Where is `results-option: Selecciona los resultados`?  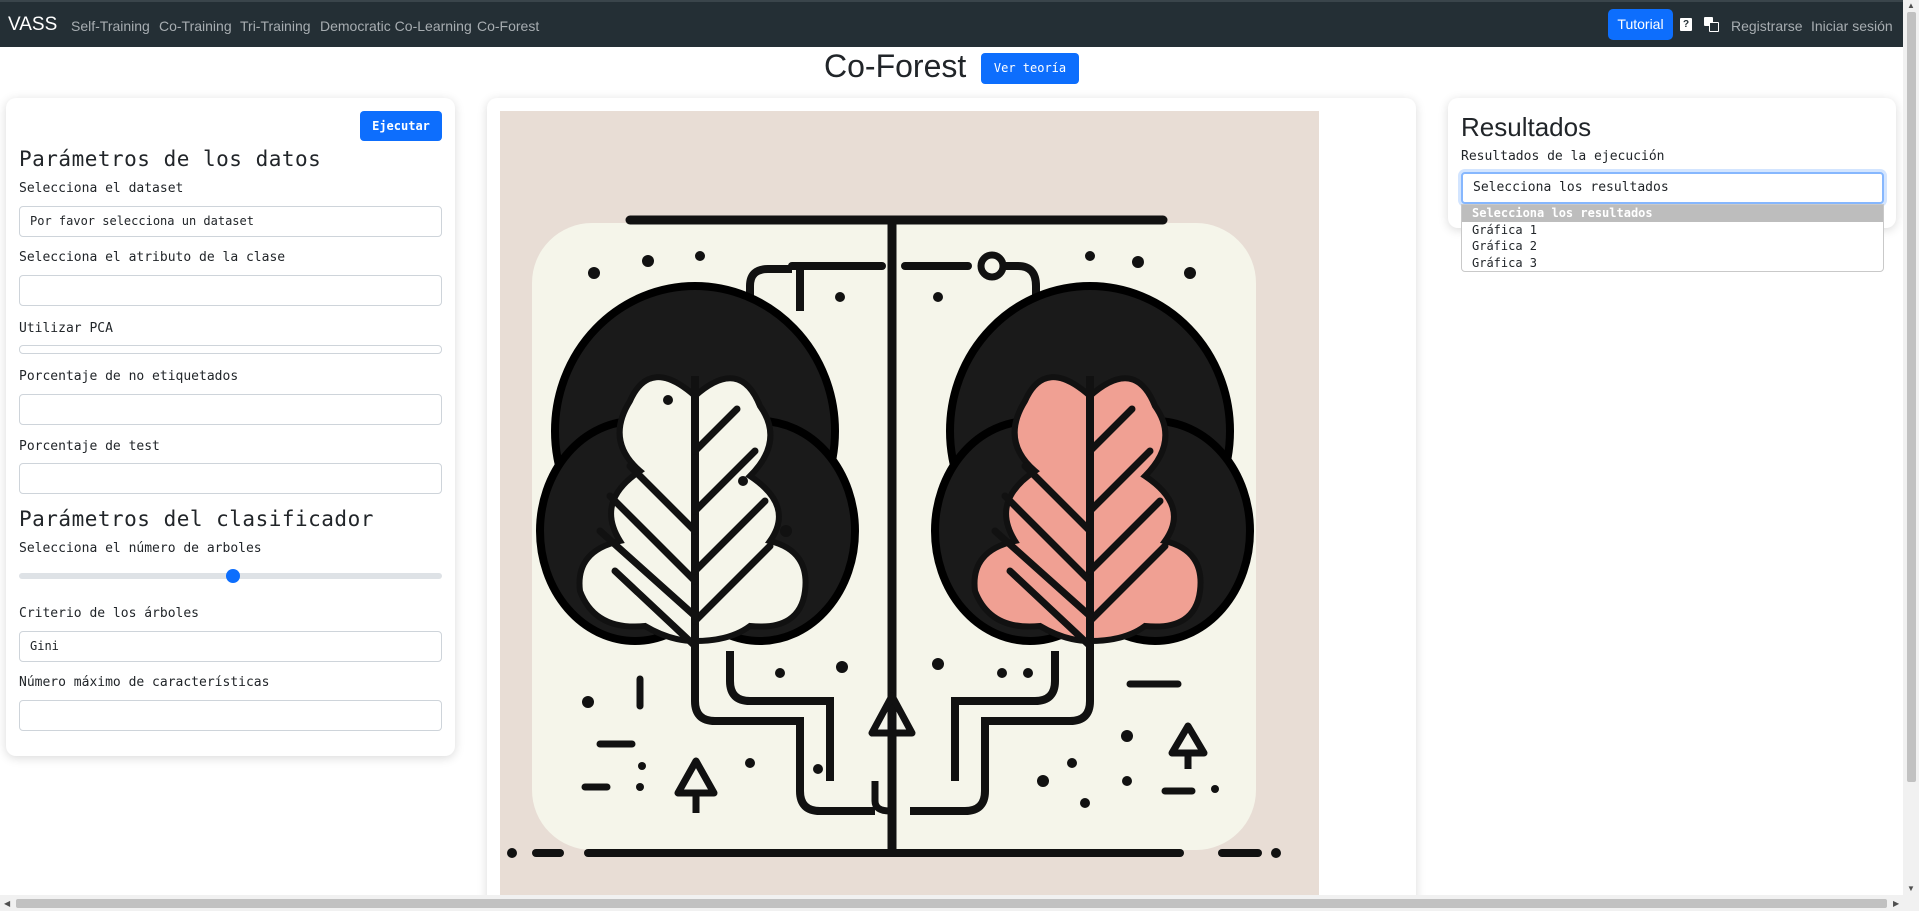 results-option: Selecciona los resultados is located at coordinates (1672, 213).